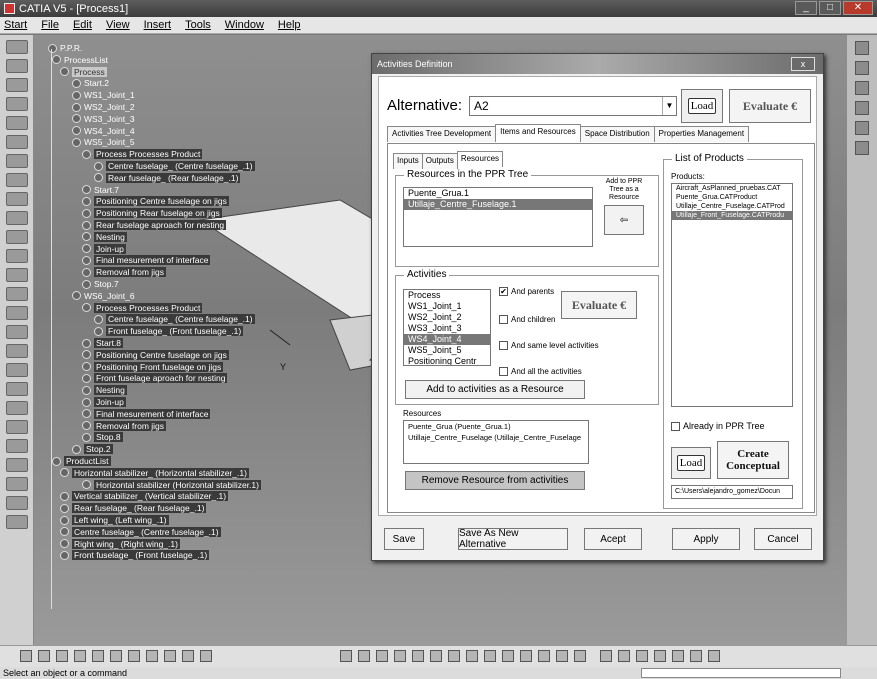 The image size is (877, 679). I want to click on tree-node: Removal from jigs, so click(124, 272).